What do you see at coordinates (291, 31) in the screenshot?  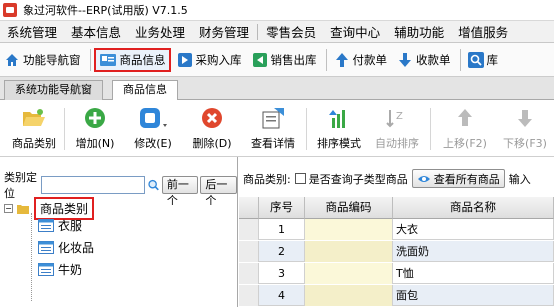 I see `menu-retail-member: 零售会员` at bounding box center [291, 31].